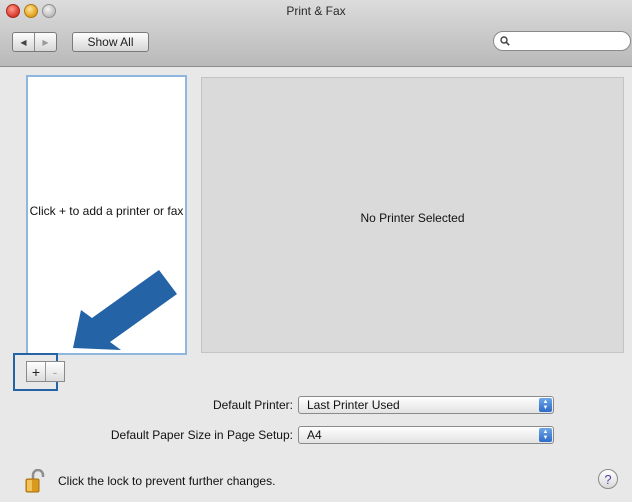 This screenshot has height=502, width=632. What do you see at coordinates (353, 405) in the screenshot?
I see `default-printer-value: Last Printer Used` at bounding box center [353, 405].